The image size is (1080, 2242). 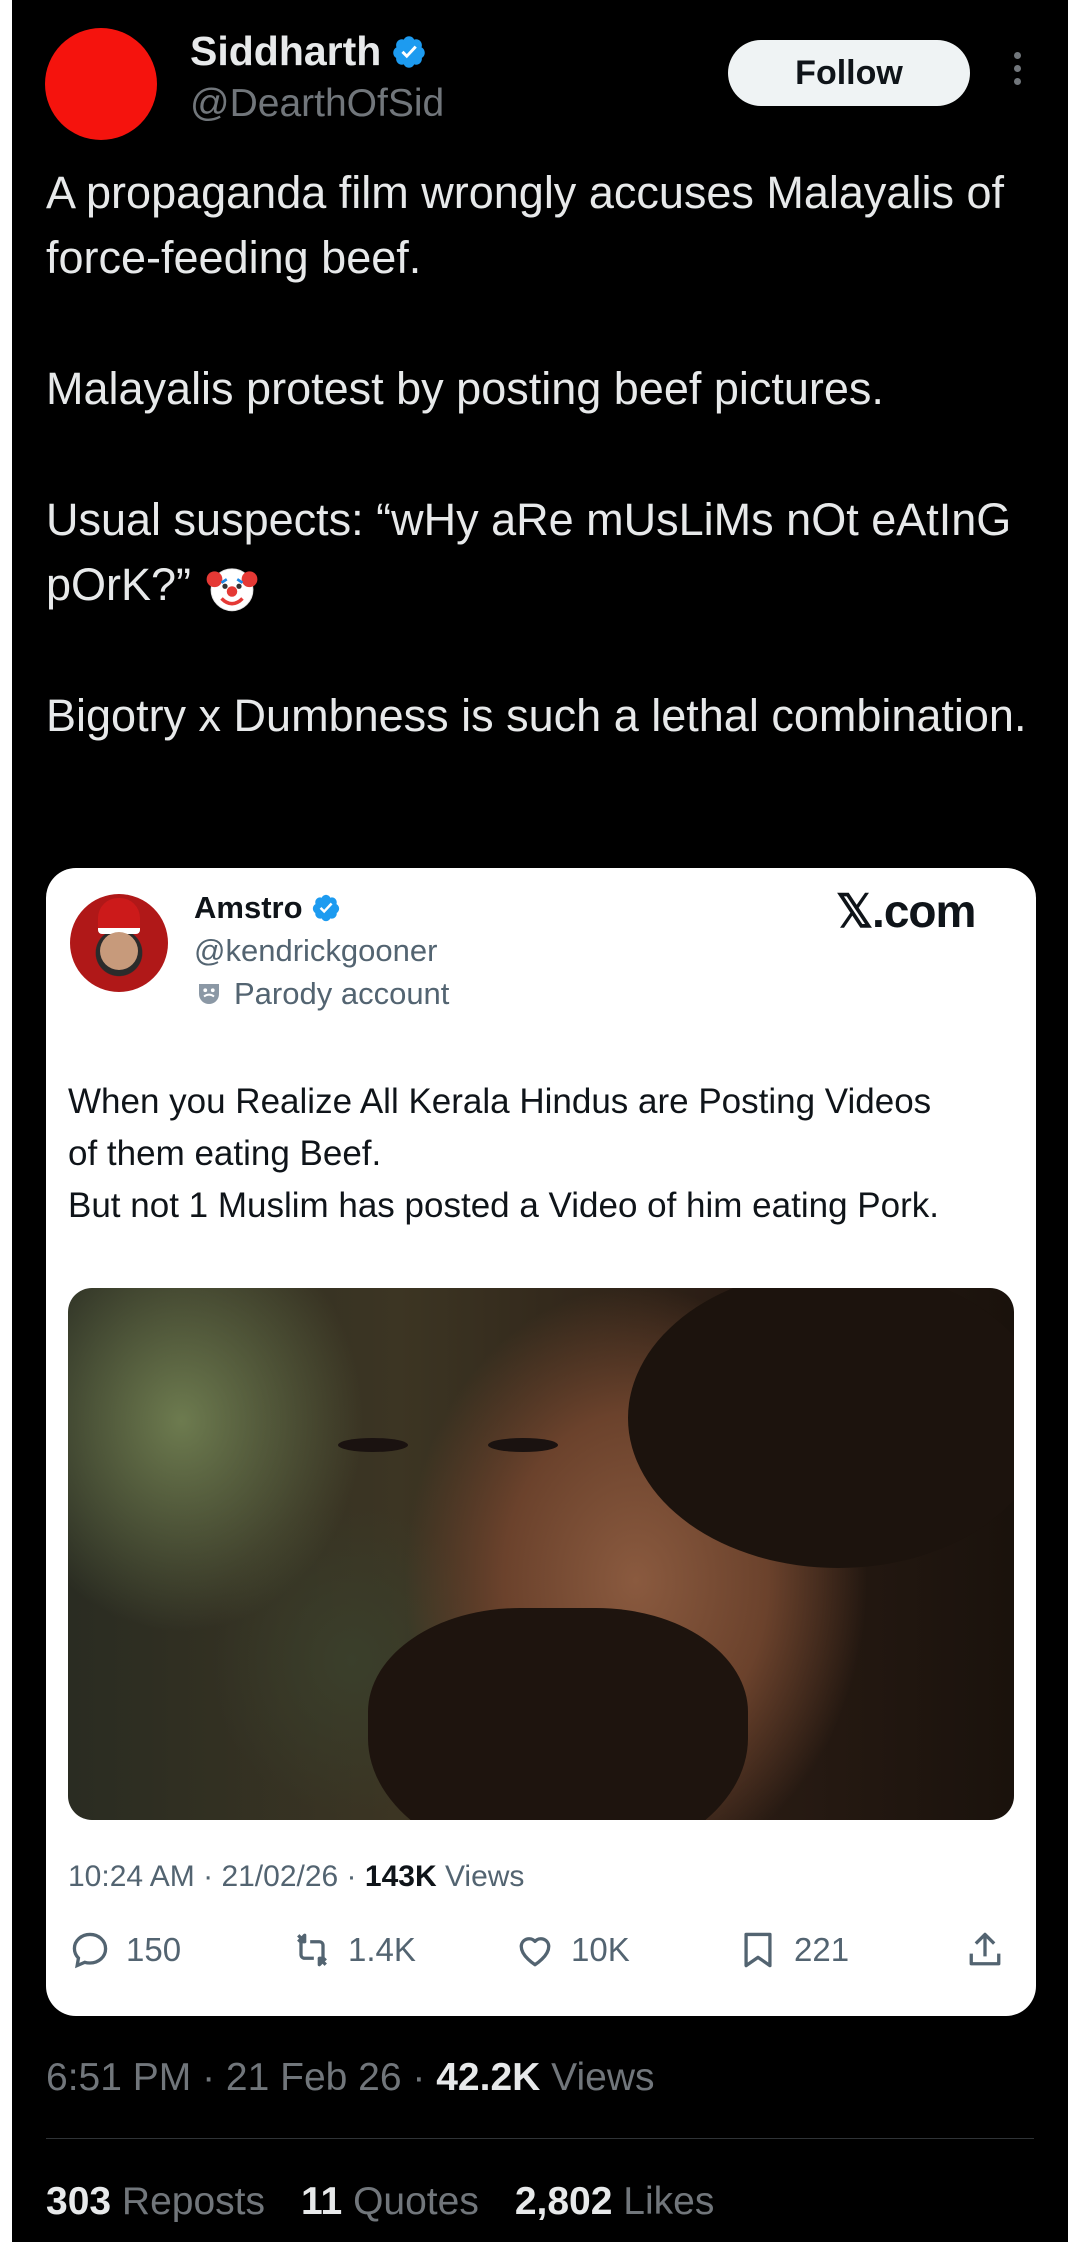 I want to click on quoted-action-bar: 150 1.4K 10K 221, so click(x=543, y=1958).